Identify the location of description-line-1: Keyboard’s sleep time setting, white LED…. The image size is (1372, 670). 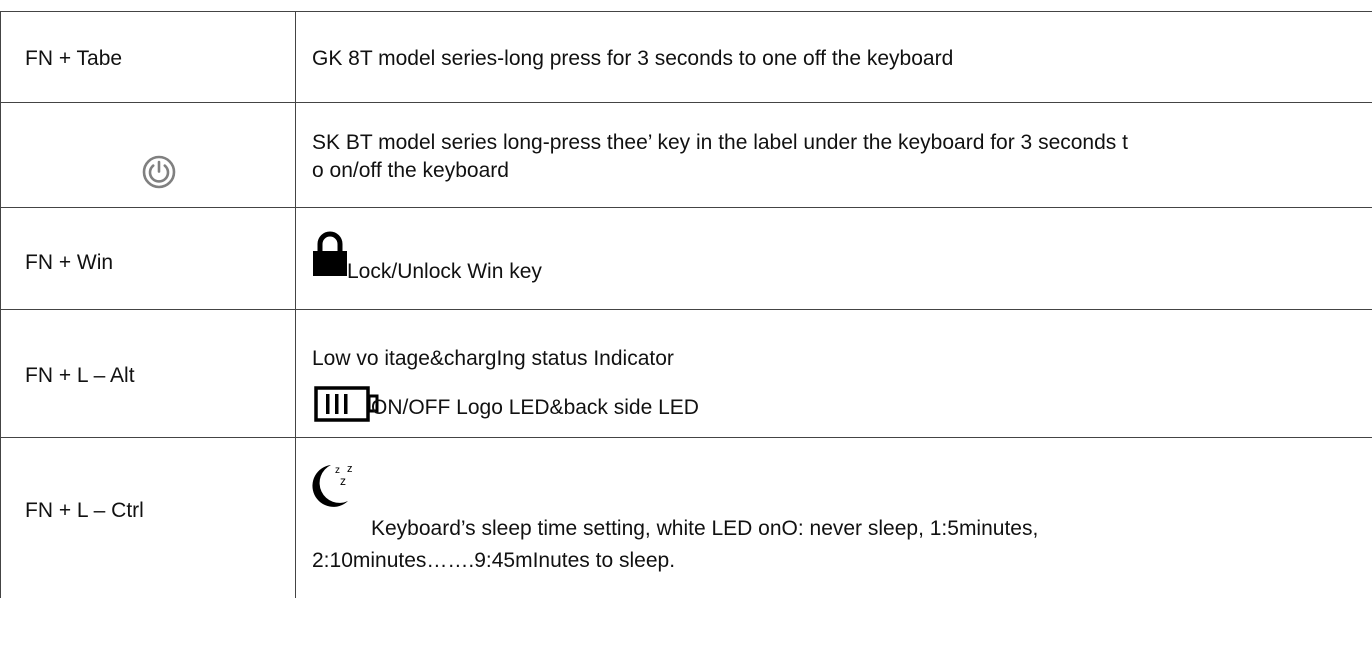
(705, 528).